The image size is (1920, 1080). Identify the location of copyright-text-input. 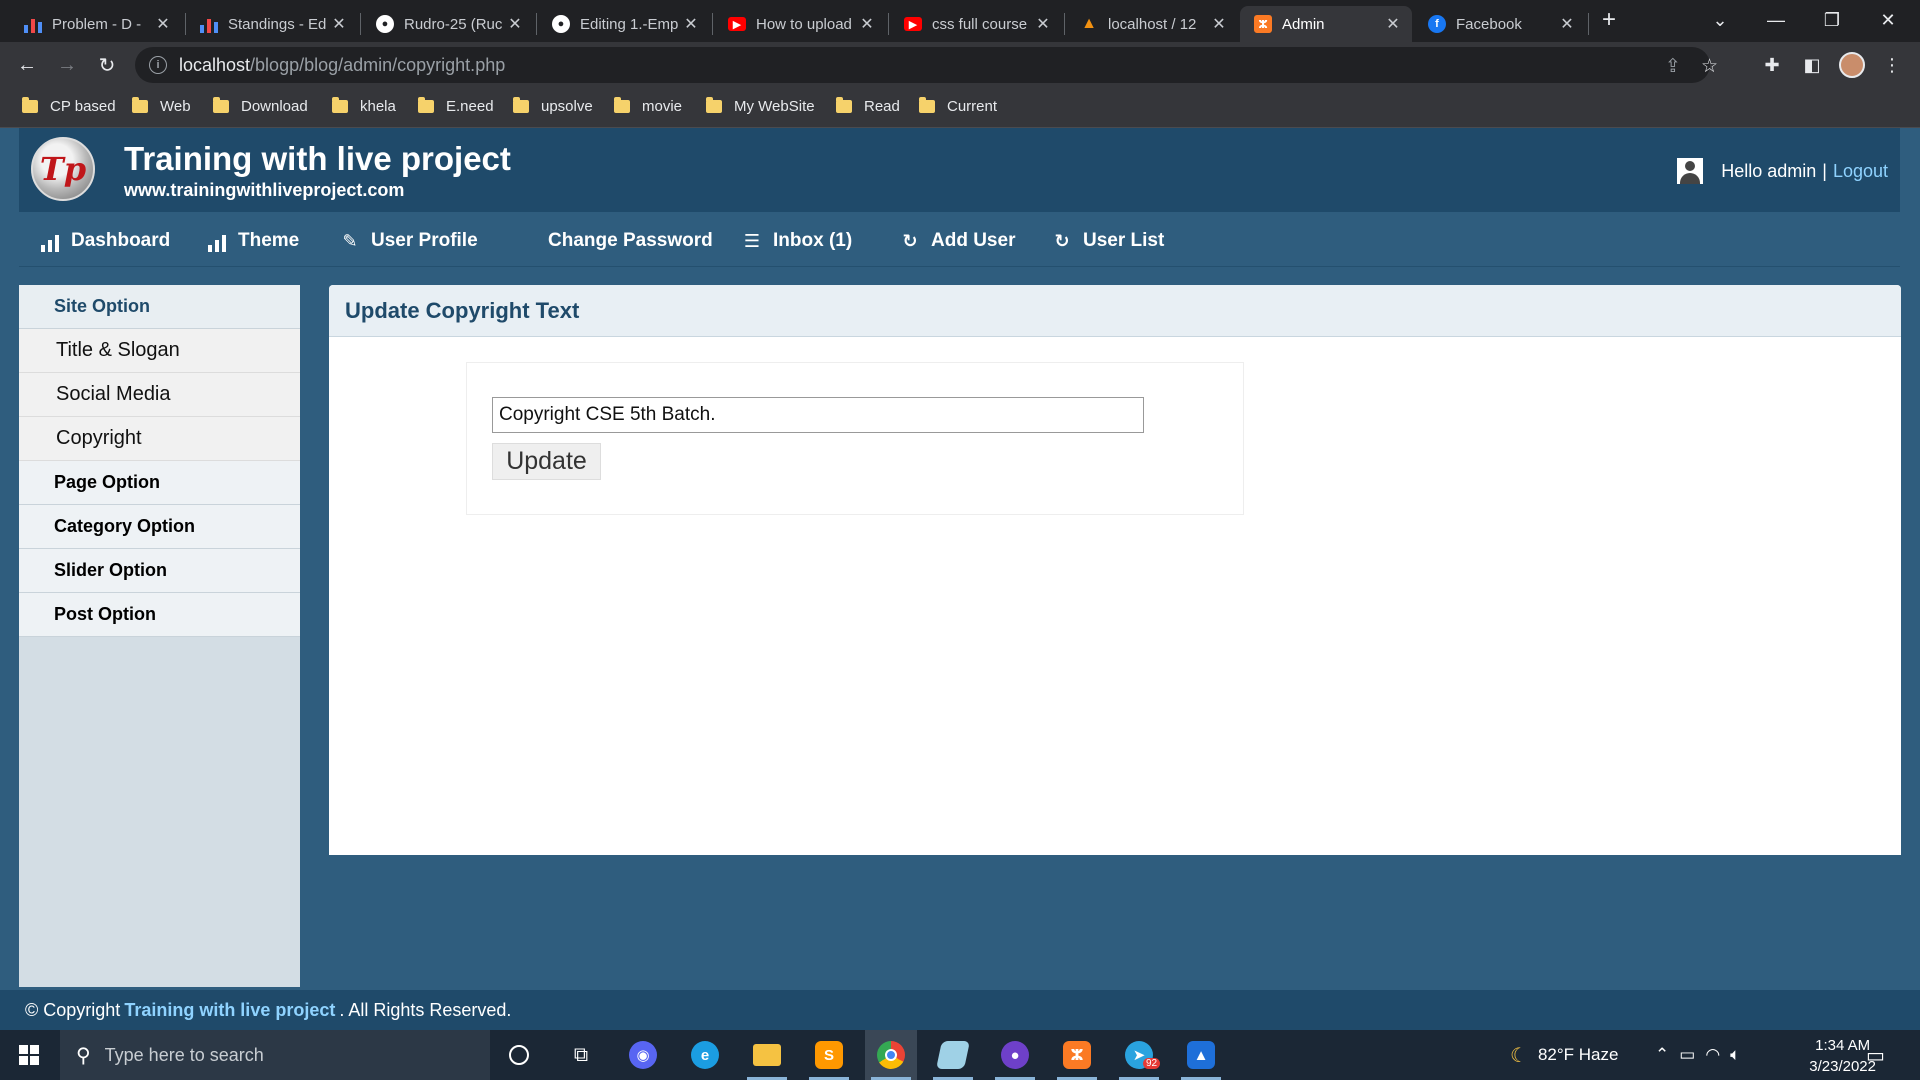
(818, 415).